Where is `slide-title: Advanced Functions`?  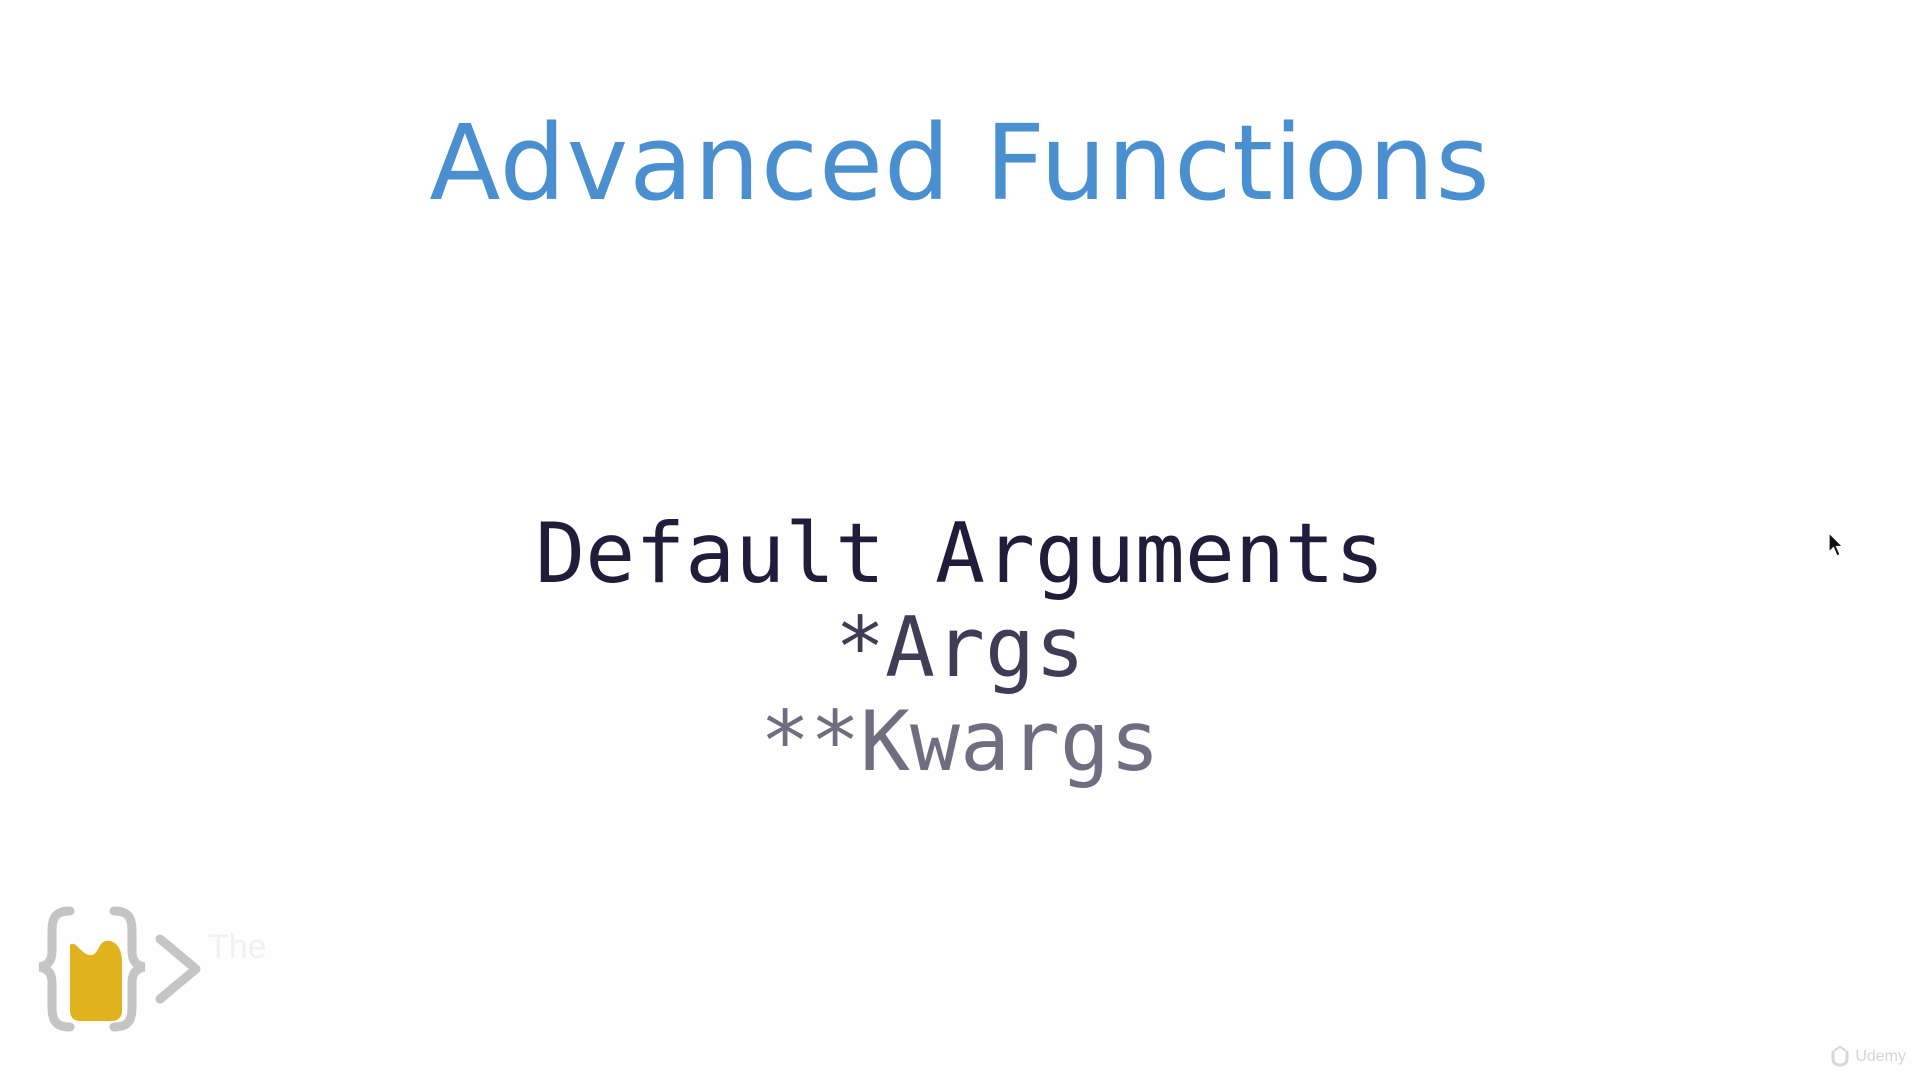 slide-title: Advanced Functions is located at coordinates (960, 163).